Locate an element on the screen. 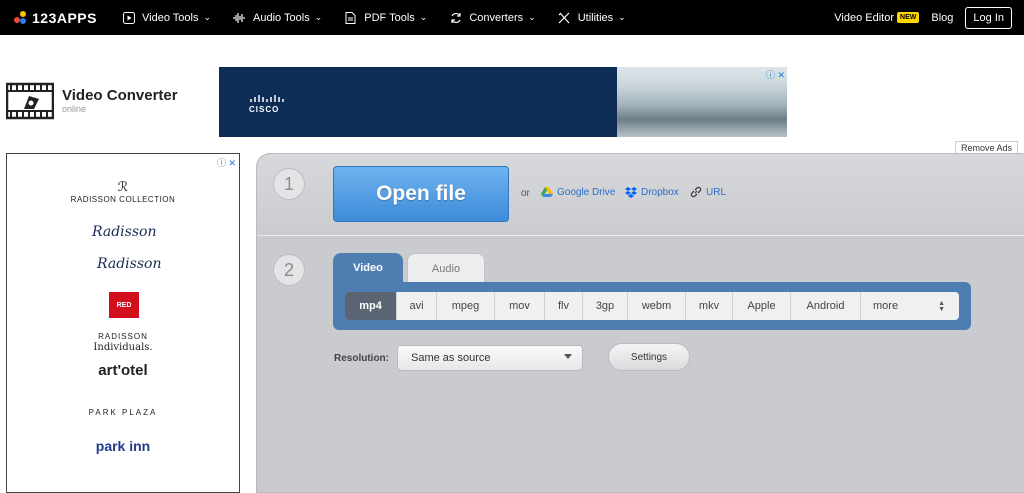 This screenshot has width=1024, height=493. nav-pdf-tools: PDF Tools ⌄ is located at coordinates (385, 17).